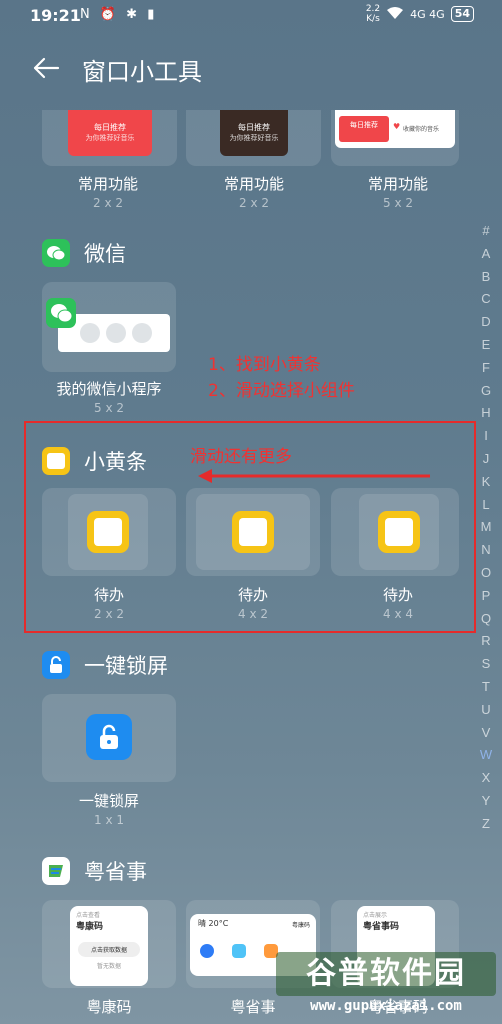 Image resolution: width=502 pixels, height=1024 pixels. Describe the element at coordinates (486, 641) in the screenshot. I see `alpha-index-letter: R` at that location.